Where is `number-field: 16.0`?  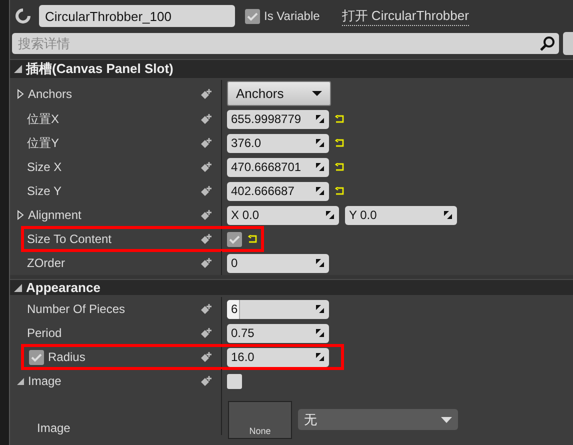
number-field: 16.0 is located at coordinates (278, 357).